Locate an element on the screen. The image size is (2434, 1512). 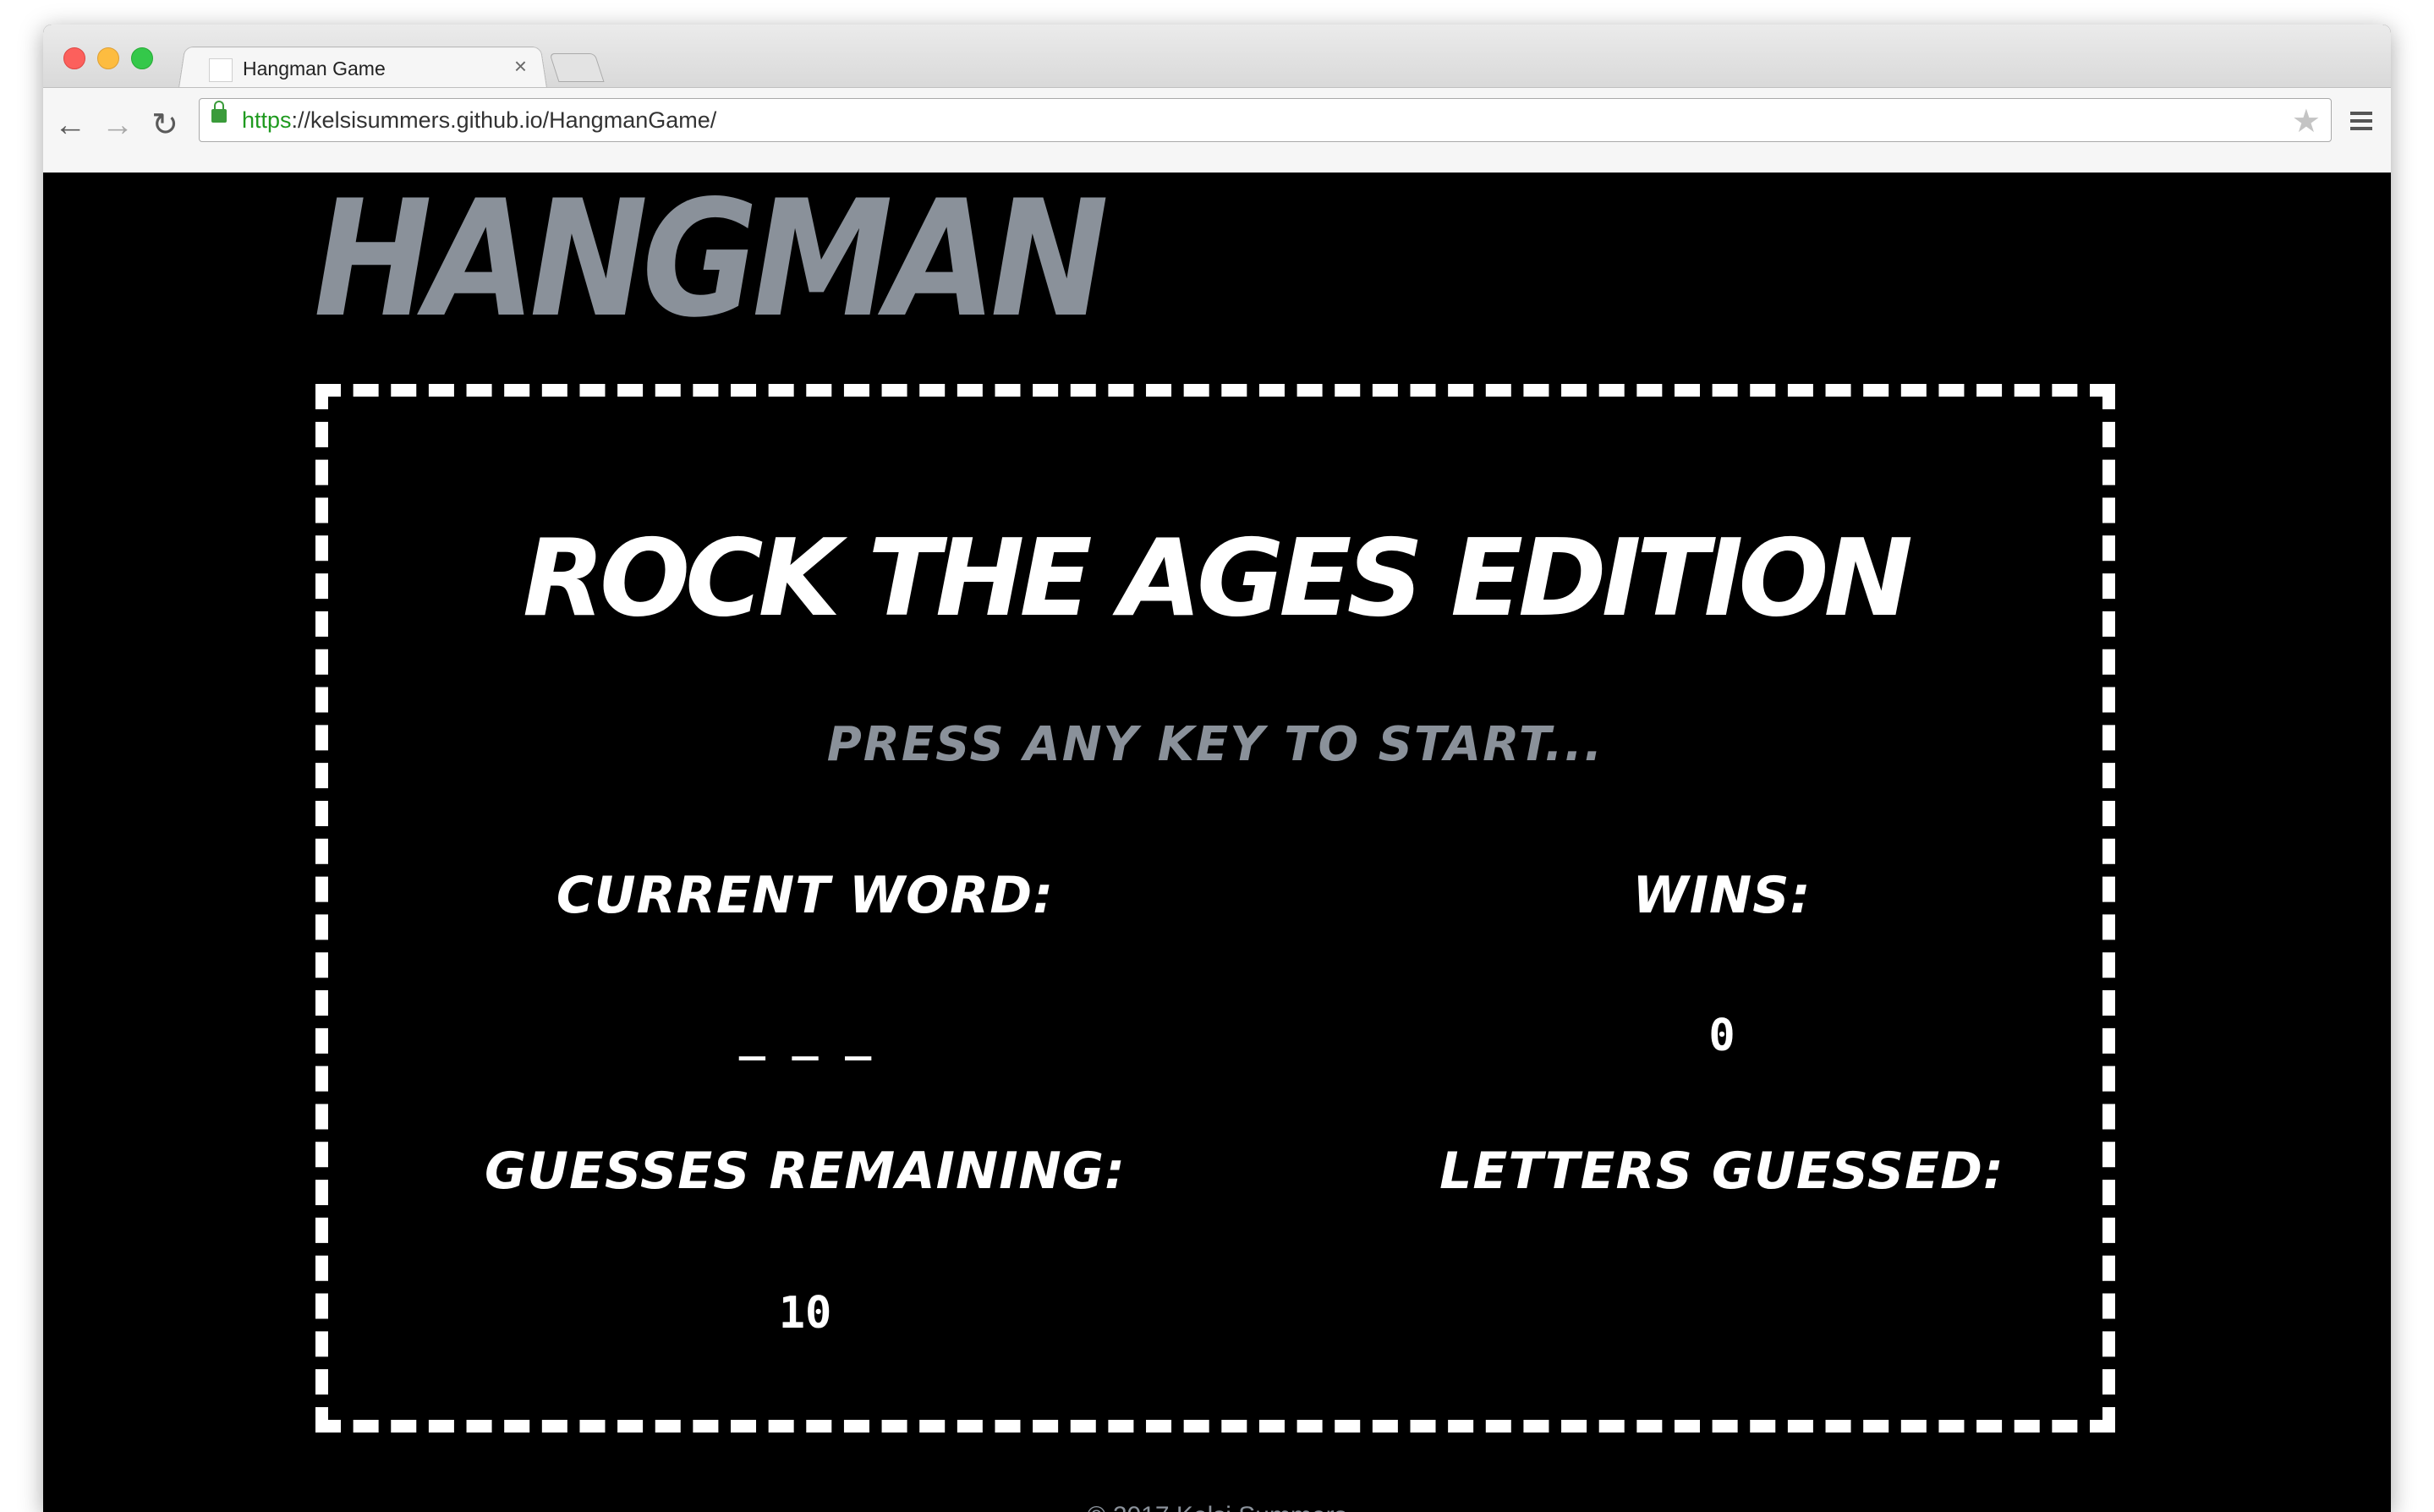
minimize-window-button is located at coordinates (108, 58).